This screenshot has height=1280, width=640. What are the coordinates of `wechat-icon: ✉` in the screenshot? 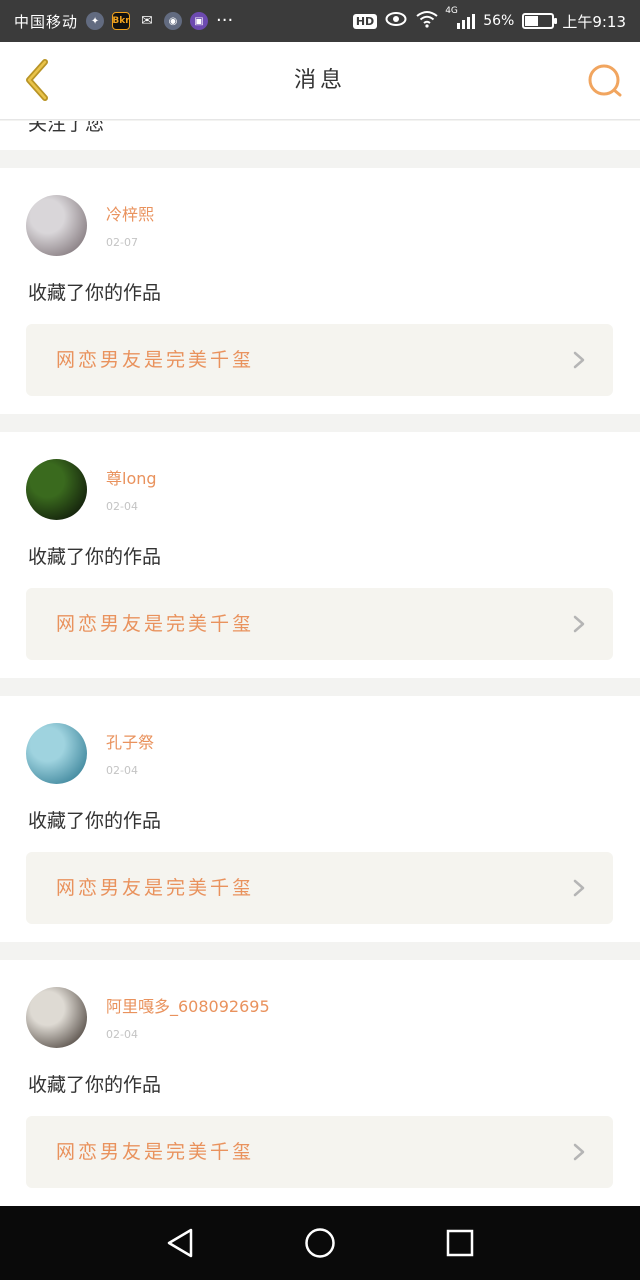 It's located at (147, 21).